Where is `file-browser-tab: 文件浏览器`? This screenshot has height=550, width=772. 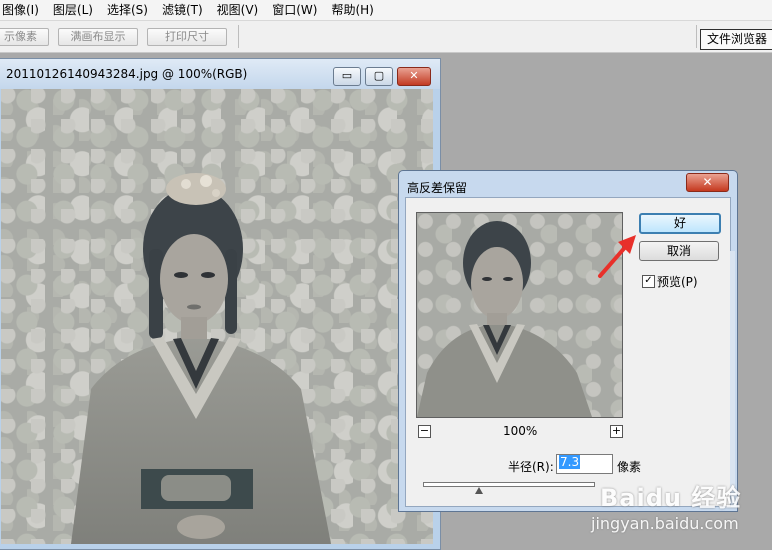
file-browser-tab: 文件浏览器 is located at coordinates (736, 39).